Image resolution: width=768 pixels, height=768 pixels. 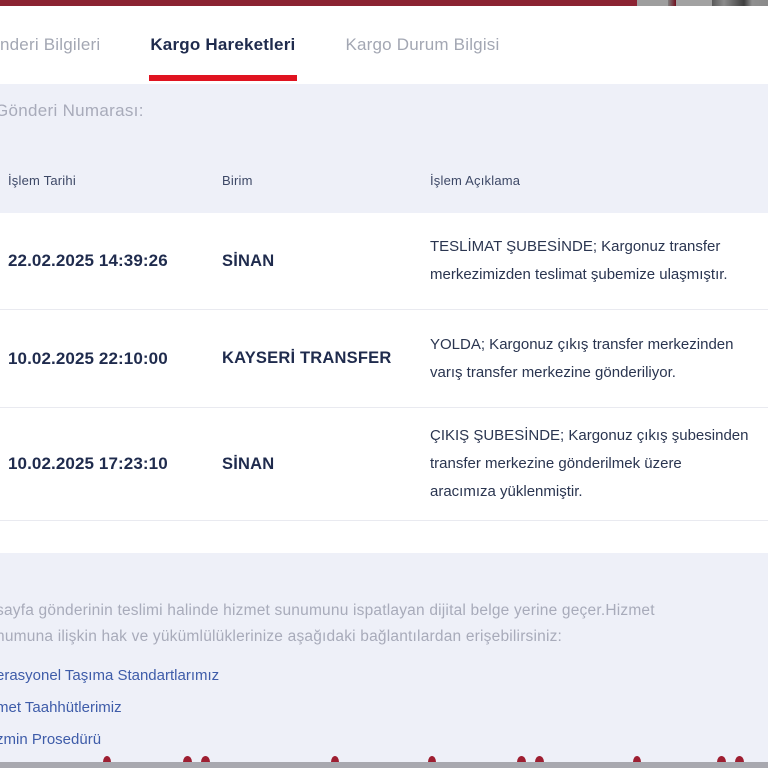 What do you see at coordinates (88, 260) in the screenshot?
I see `cell-islem-tarihi: 22.02.2025 14:39:26` at bounding box center [88, 260].